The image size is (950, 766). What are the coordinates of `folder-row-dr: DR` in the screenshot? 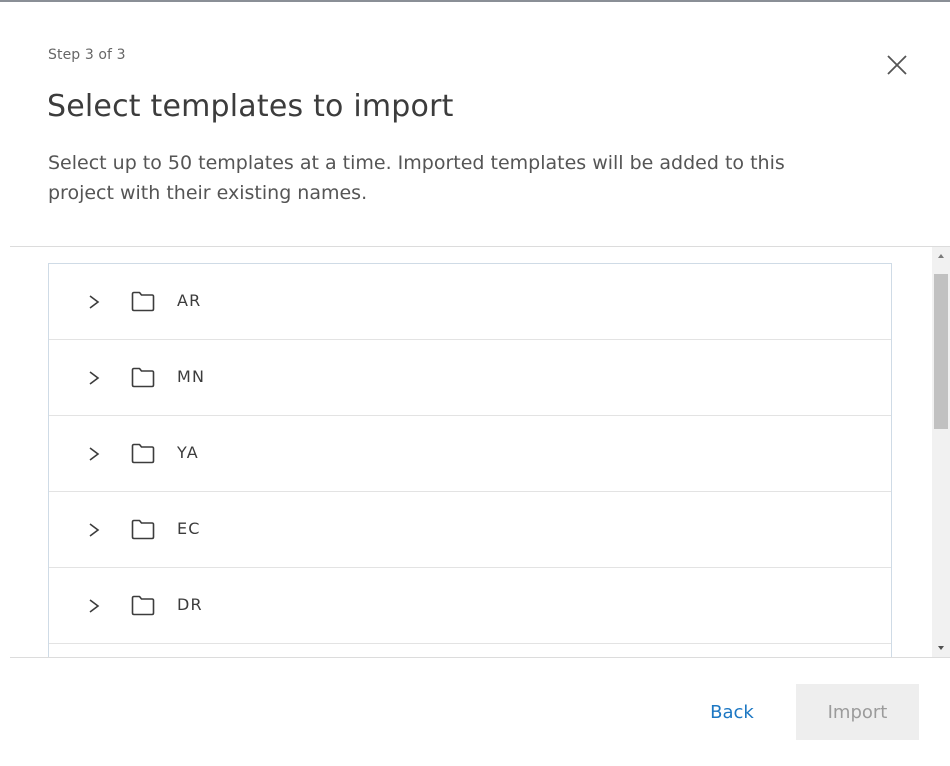 It's located at (470, 606).